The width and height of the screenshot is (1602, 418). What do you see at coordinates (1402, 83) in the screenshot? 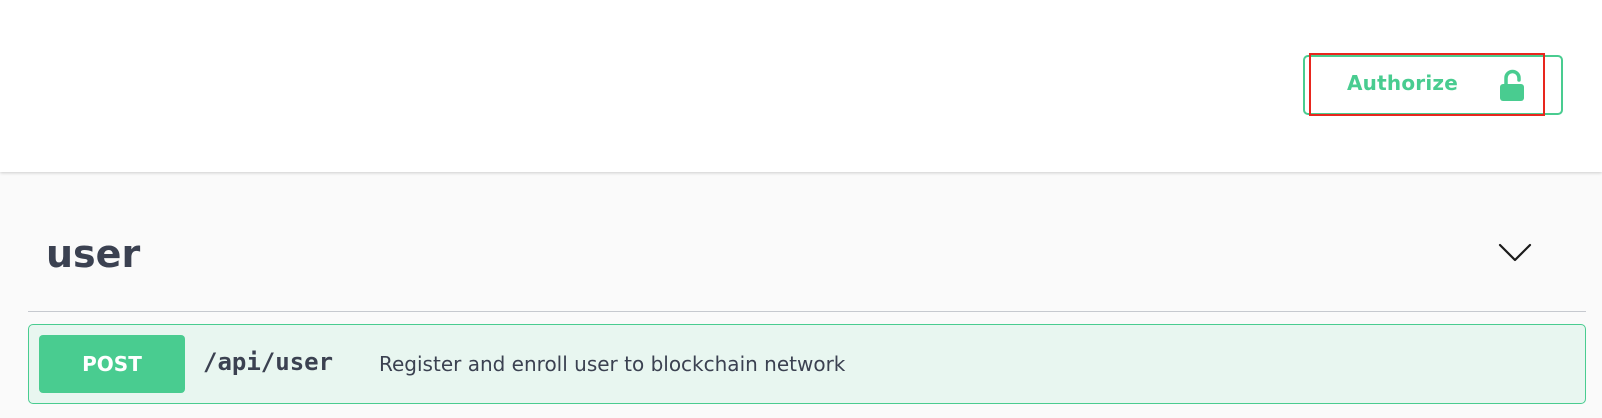
I see `authorize-label: Authorize` at bounding box center [1402, 83].